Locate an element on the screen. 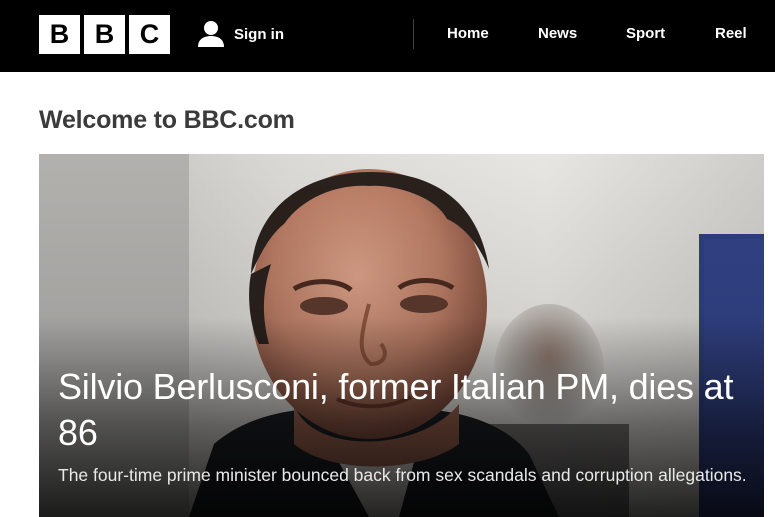 The image size is (775, 517). logo-letter-b2: B is located at coordinates (104, 34).